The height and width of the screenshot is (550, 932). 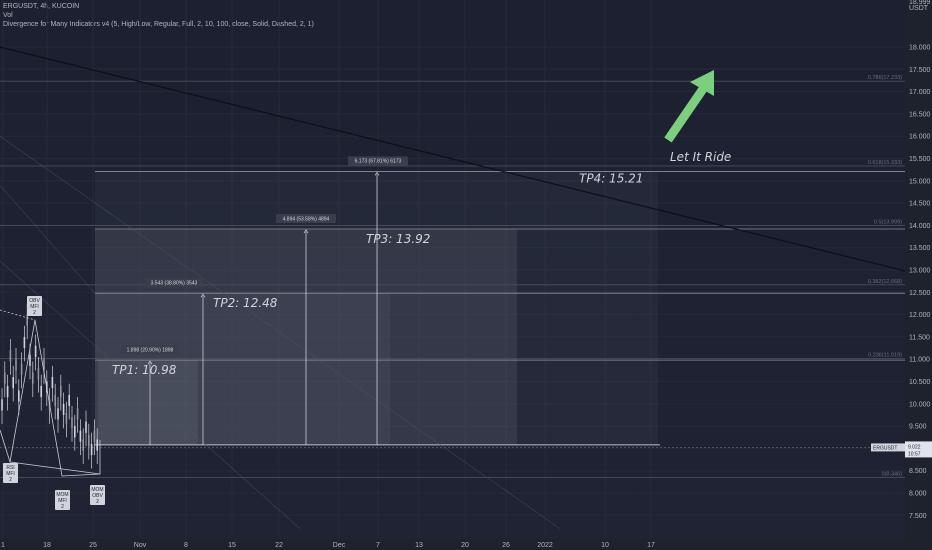 I want to click on time-tick-label: 15, so click(x=232, y=545).